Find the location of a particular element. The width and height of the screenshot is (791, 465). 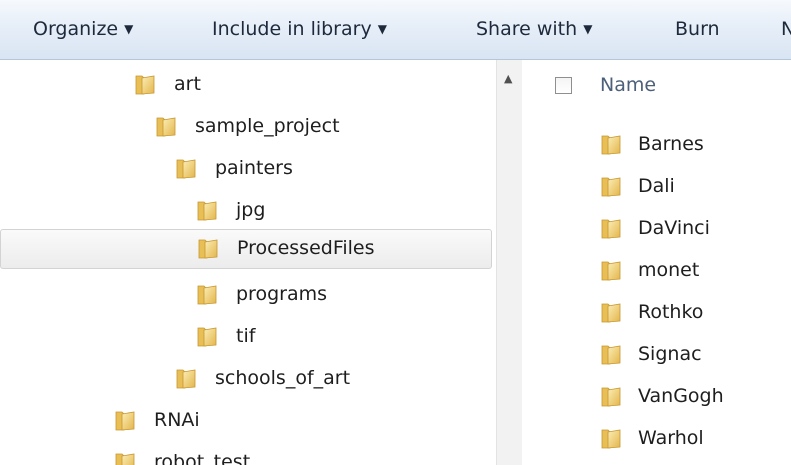

nav-item-label: schools_of_art is located at coordinates (283, 378).